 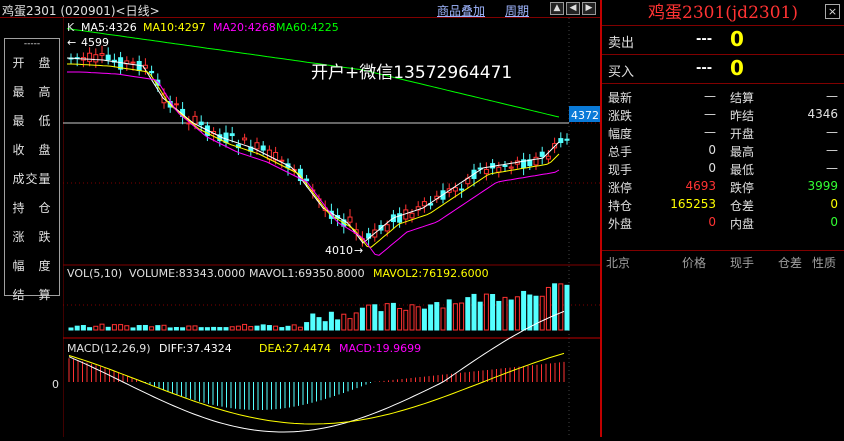 I want to click on info-settle-label: 结 算, so click(x=32, y=295).